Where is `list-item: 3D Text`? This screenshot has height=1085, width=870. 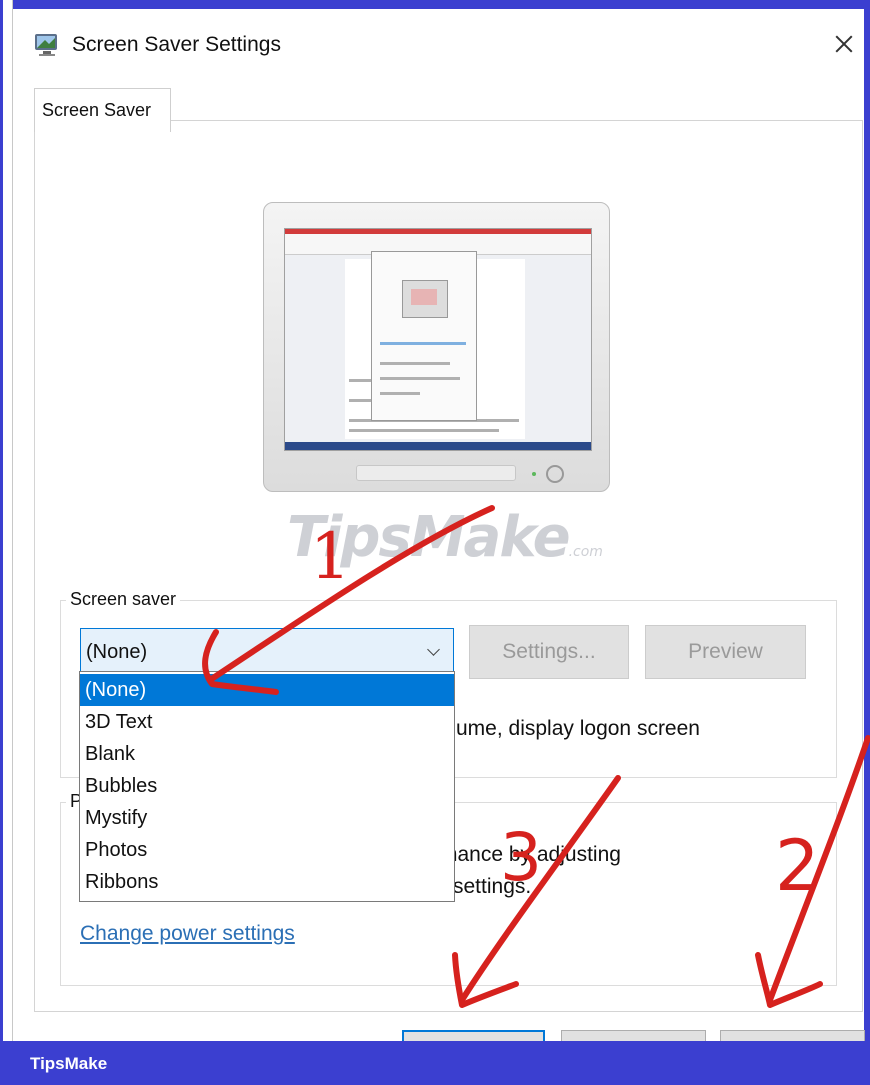 list-item: 3D Text is located at coordinates (267, 722).